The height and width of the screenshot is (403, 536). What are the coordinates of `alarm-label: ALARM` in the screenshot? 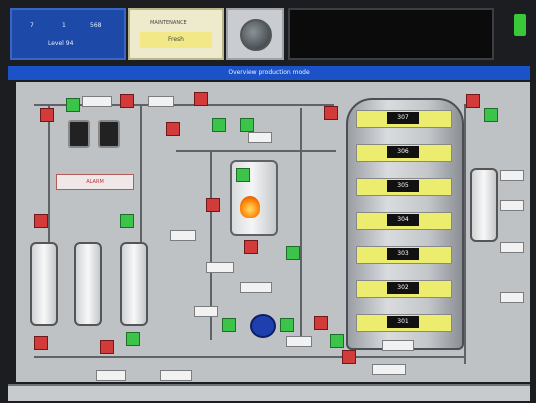 It's located at (95, 182).